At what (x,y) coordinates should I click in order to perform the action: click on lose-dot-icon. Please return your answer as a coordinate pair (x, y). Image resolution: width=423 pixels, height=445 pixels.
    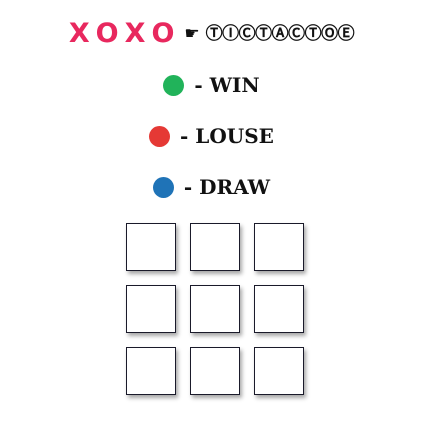
    Looking at the image, I should click on (160, 136).